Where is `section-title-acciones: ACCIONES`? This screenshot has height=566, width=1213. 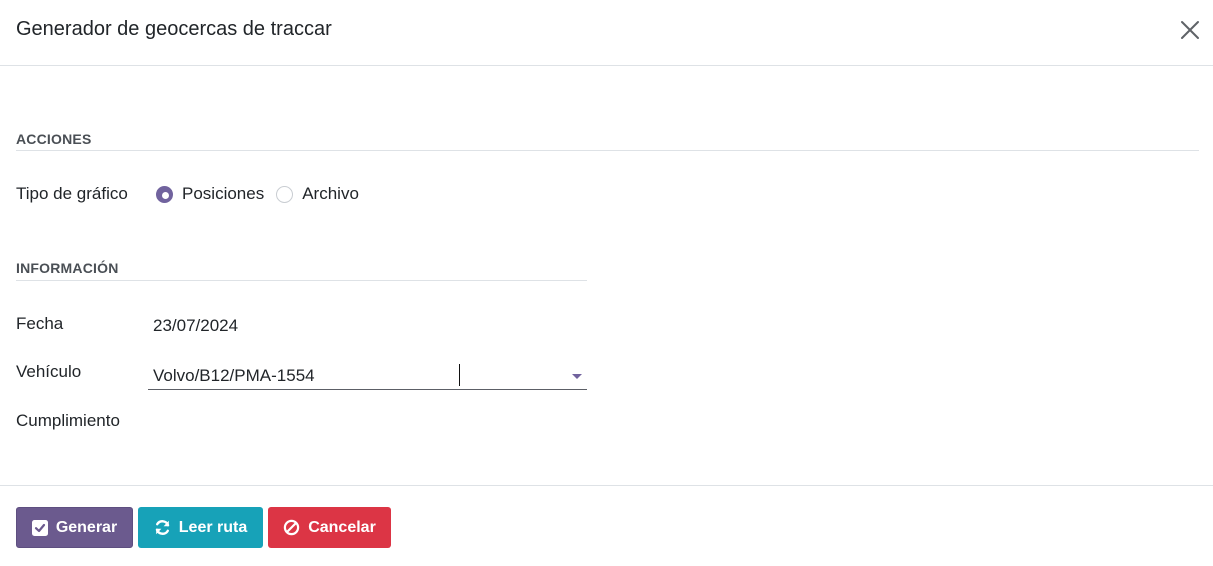 section-title-acciones: ACCIONES is located at coordinates (54, 139).